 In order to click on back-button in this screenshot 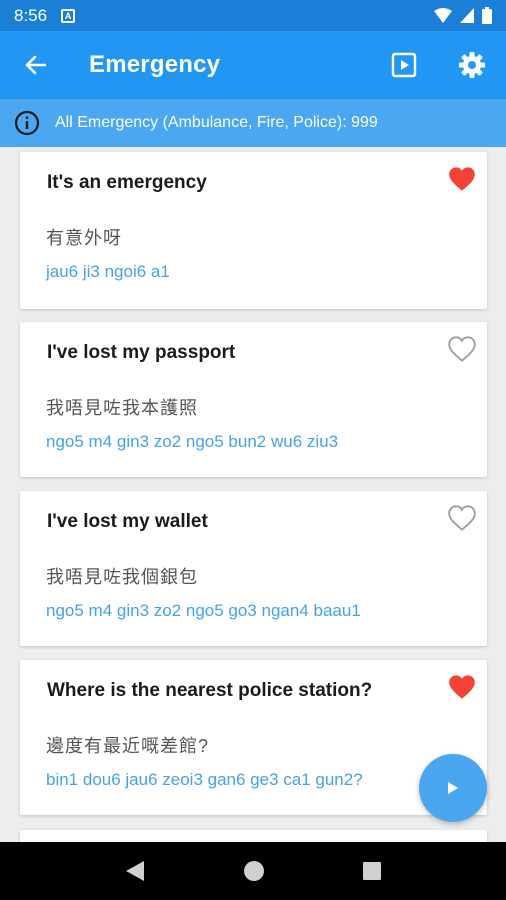, I will do `click(35, 65)`.